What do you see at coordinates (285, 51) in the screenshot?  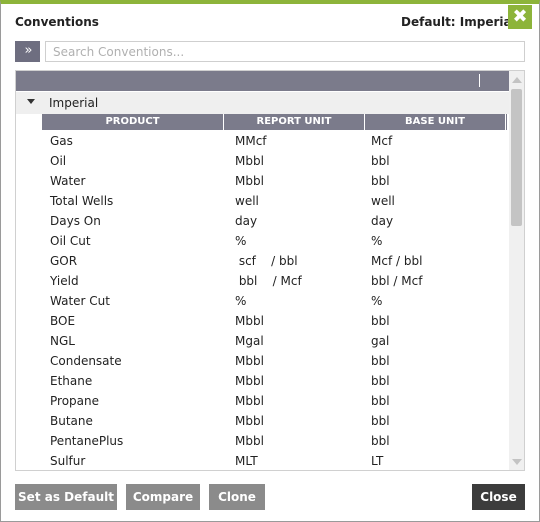 I see `search-input` at bounding box center [285, 51].